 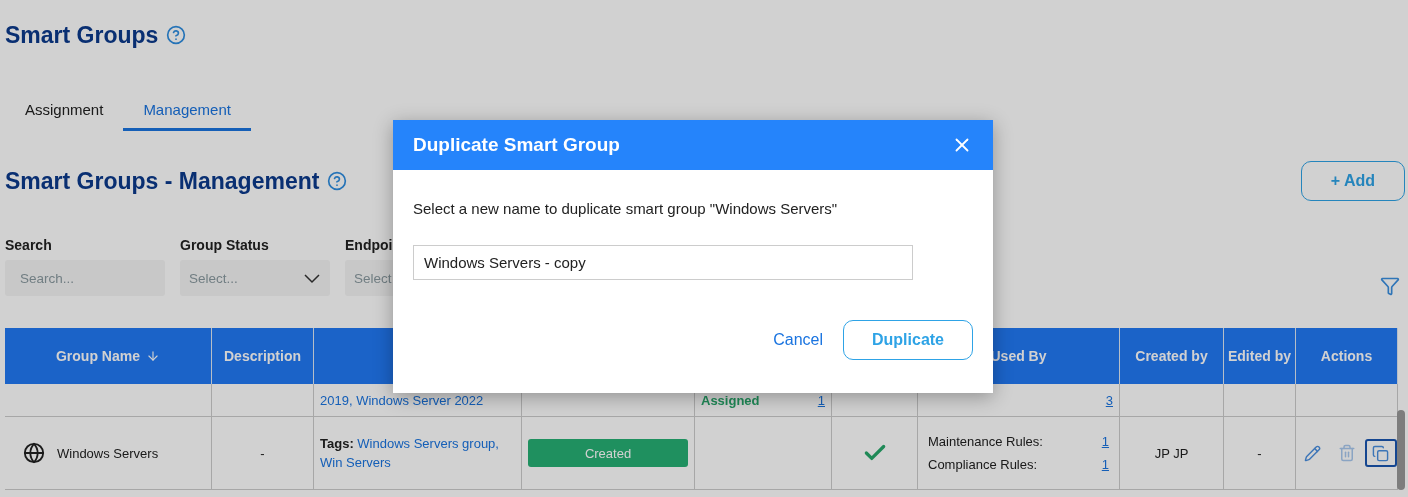 What do you see at coordinates (798, 340) in the screenshot?
I see `cancel-button: Cancel` at bounding box center [798, 340].